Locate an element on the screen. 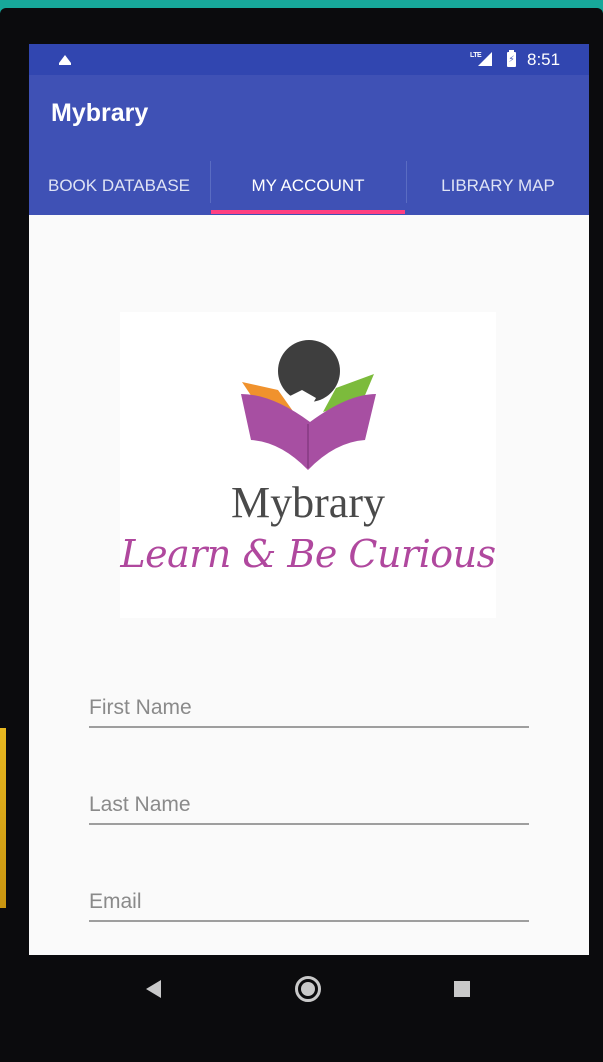 The image size is (603, 1062). signal-icon is located at coordinates (485, 59).